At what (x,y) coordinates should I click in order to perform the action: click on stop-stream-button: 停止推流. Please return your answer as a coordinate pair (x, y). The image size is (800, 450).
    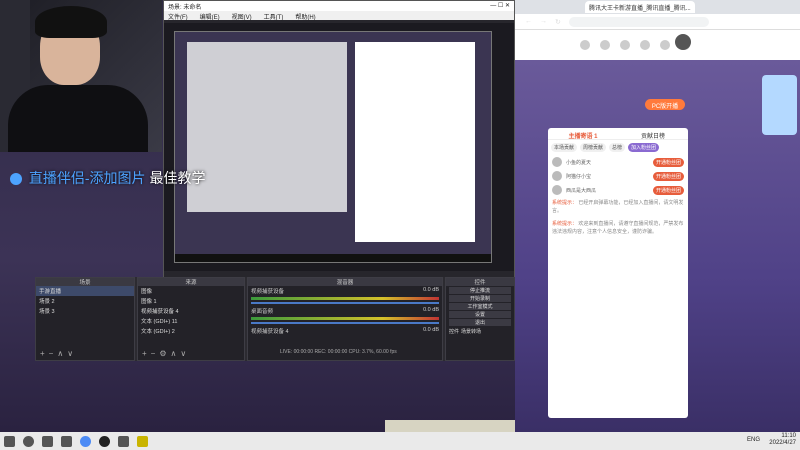
    Looking at the image, I should click on (480, 290).